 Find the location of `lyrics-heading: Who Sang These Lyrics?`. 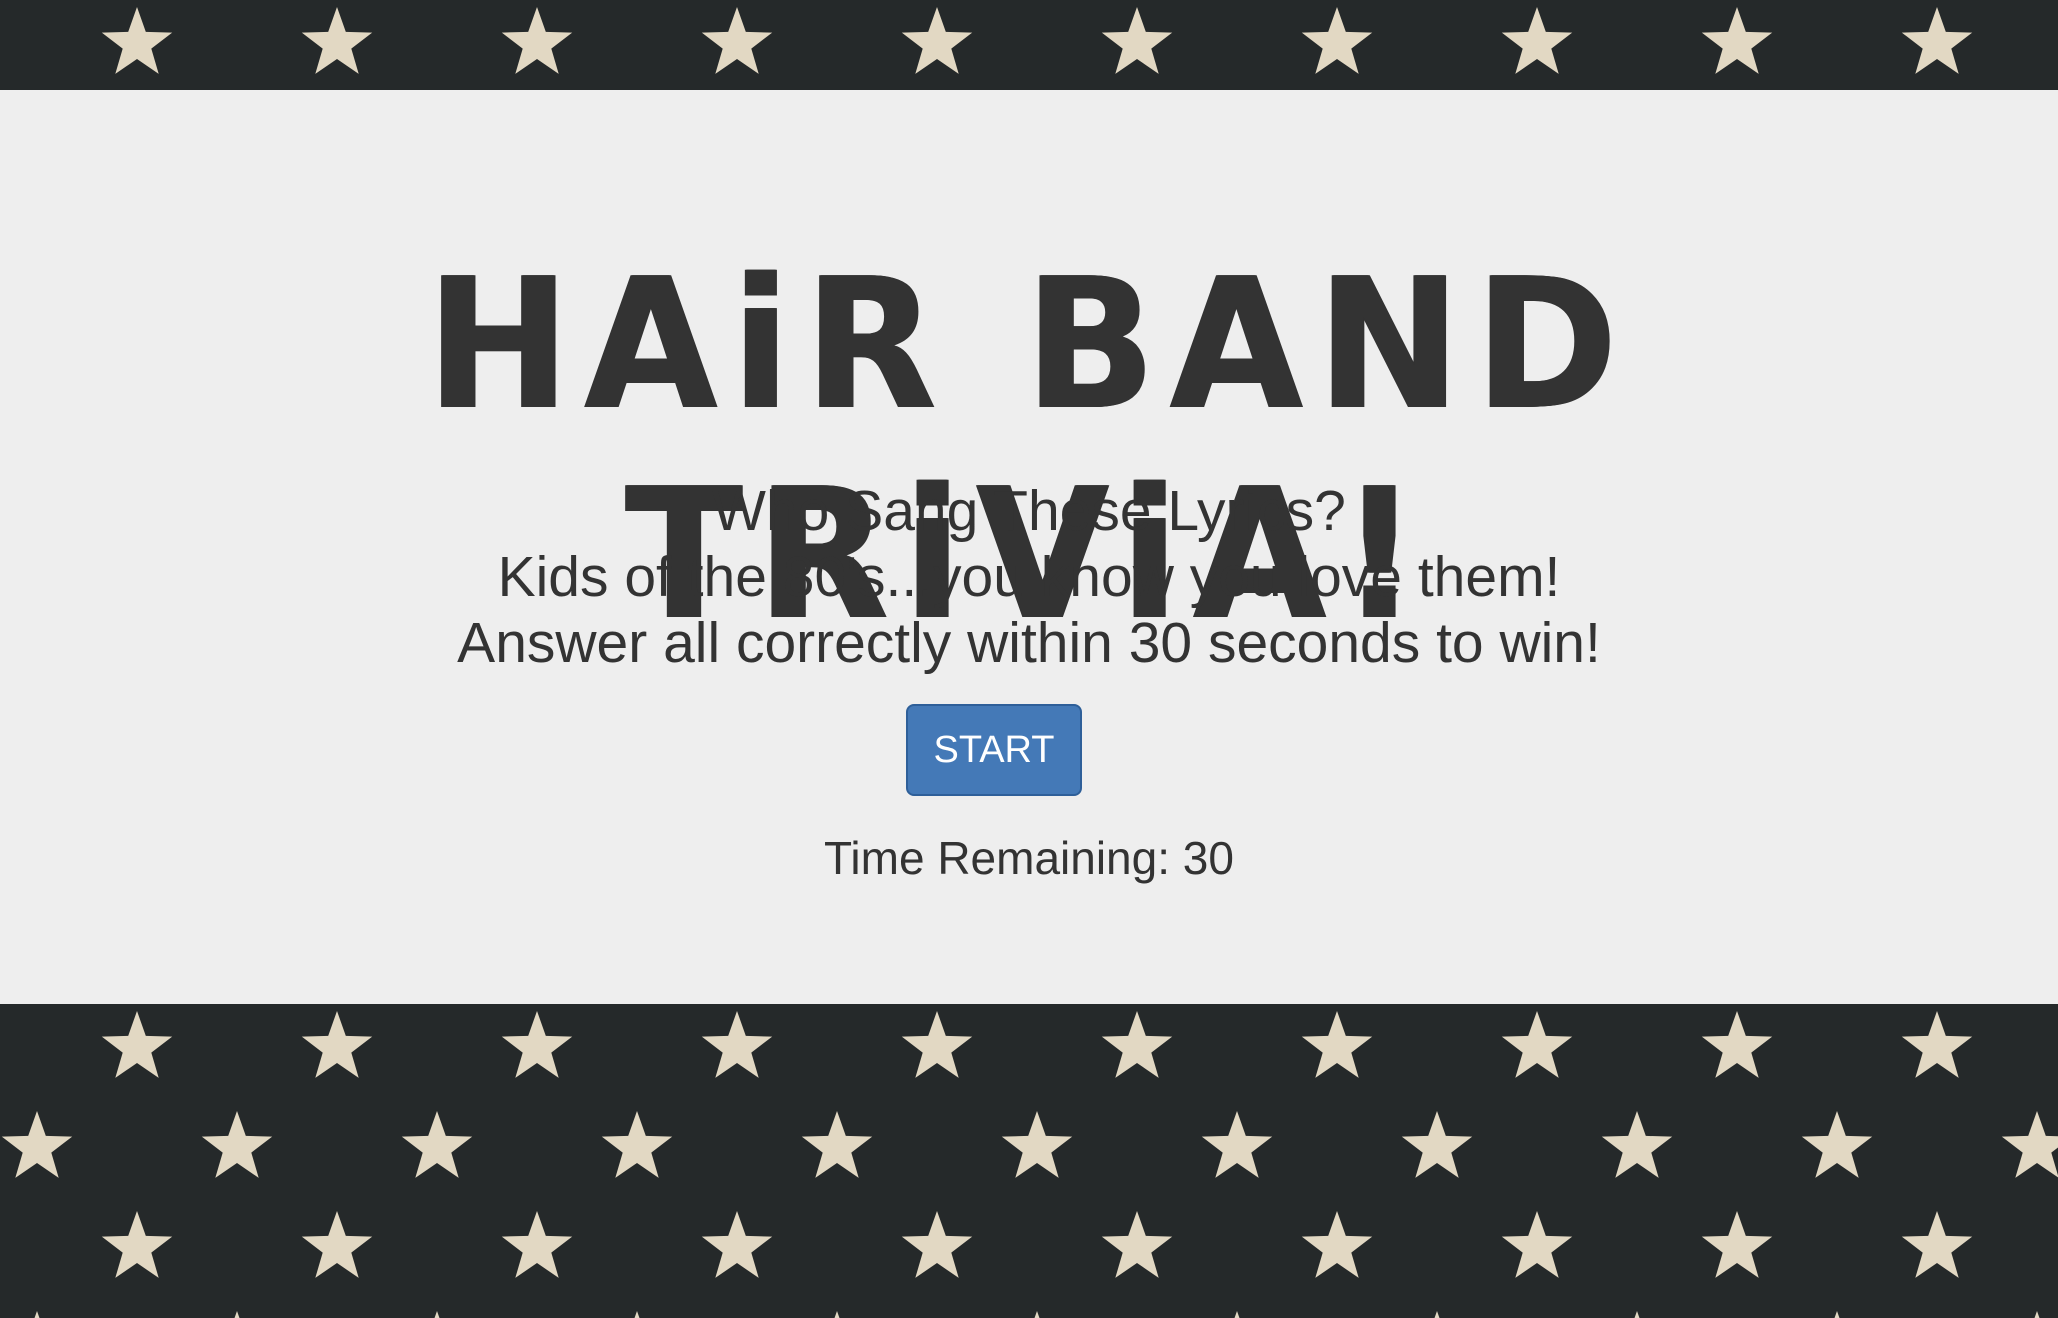

lyrics-heading: Who Sang These Lyrics? is located at coordinates (1029, 511).